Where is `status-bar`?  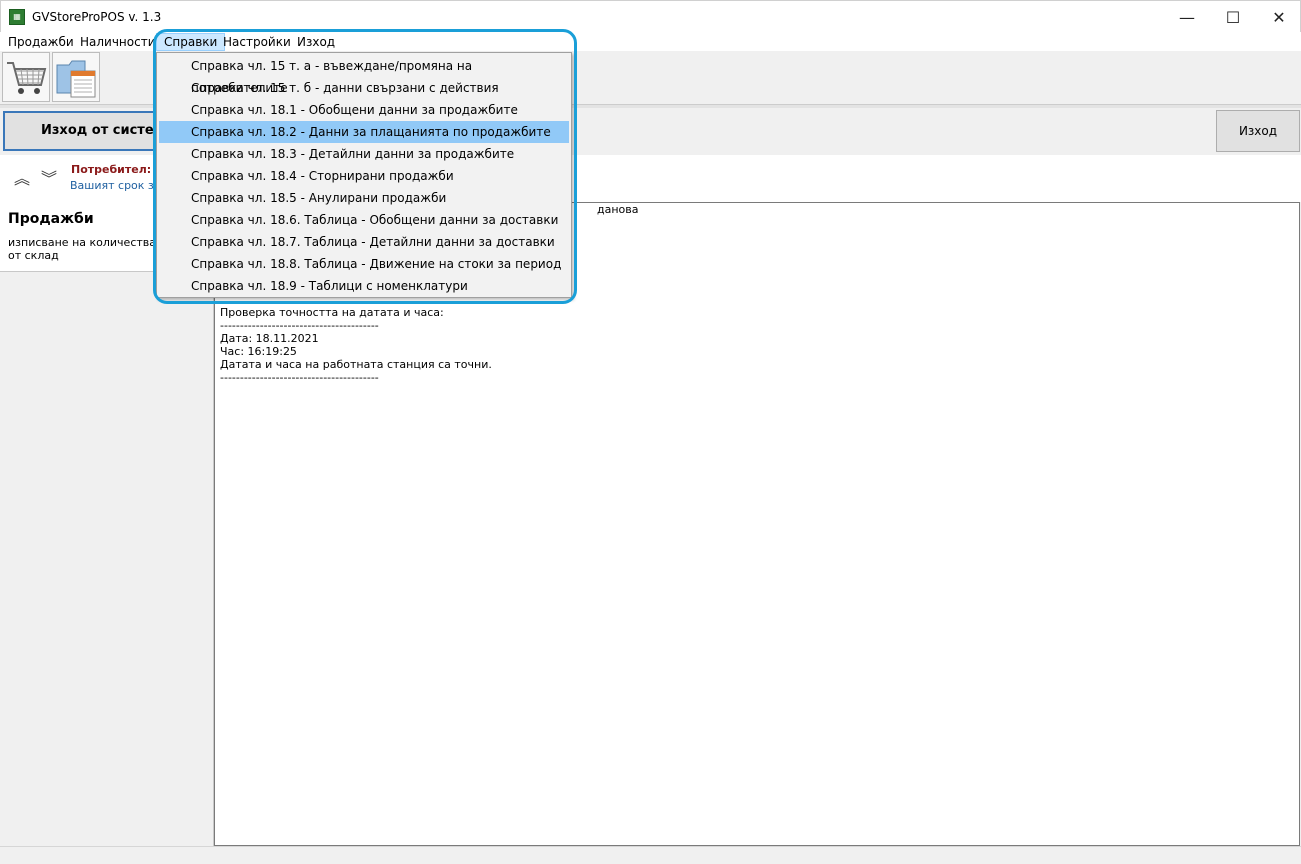 status-bar is located at coordinates (650, 855).